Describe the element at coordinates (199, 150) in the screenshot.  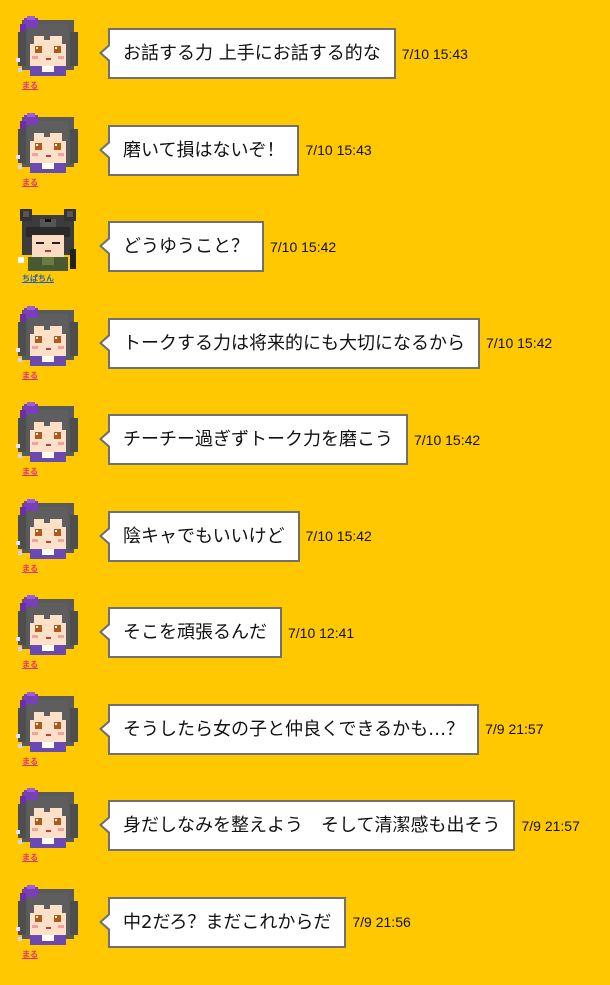
I see `message-bubble: 磨いて損はないぞ！` at that location.